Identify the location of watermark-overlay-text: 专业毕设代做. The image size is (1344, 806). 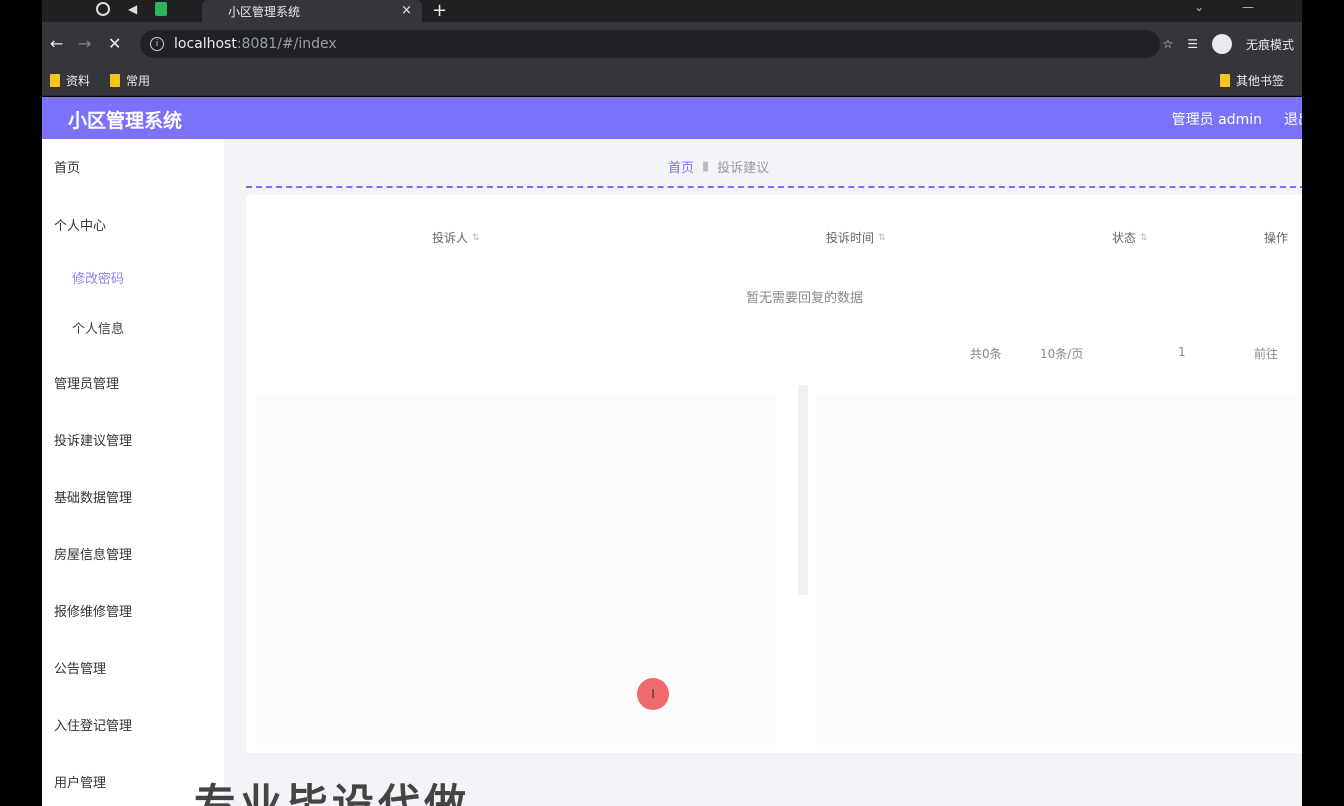
(332, 793).